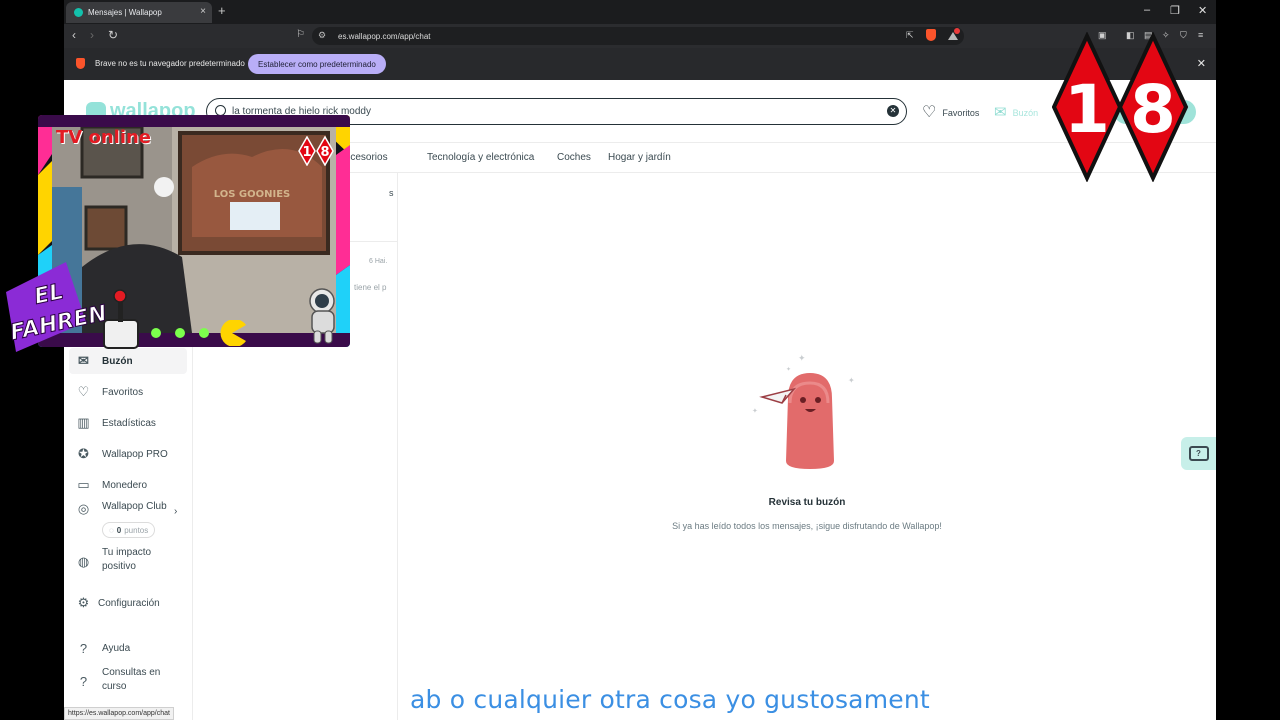 The width and height of the screenshot is (1280, 720). Describe the element at coordinates (961, 113) in the screenshot. I see `favoritos-label: Favoritos` at that location.